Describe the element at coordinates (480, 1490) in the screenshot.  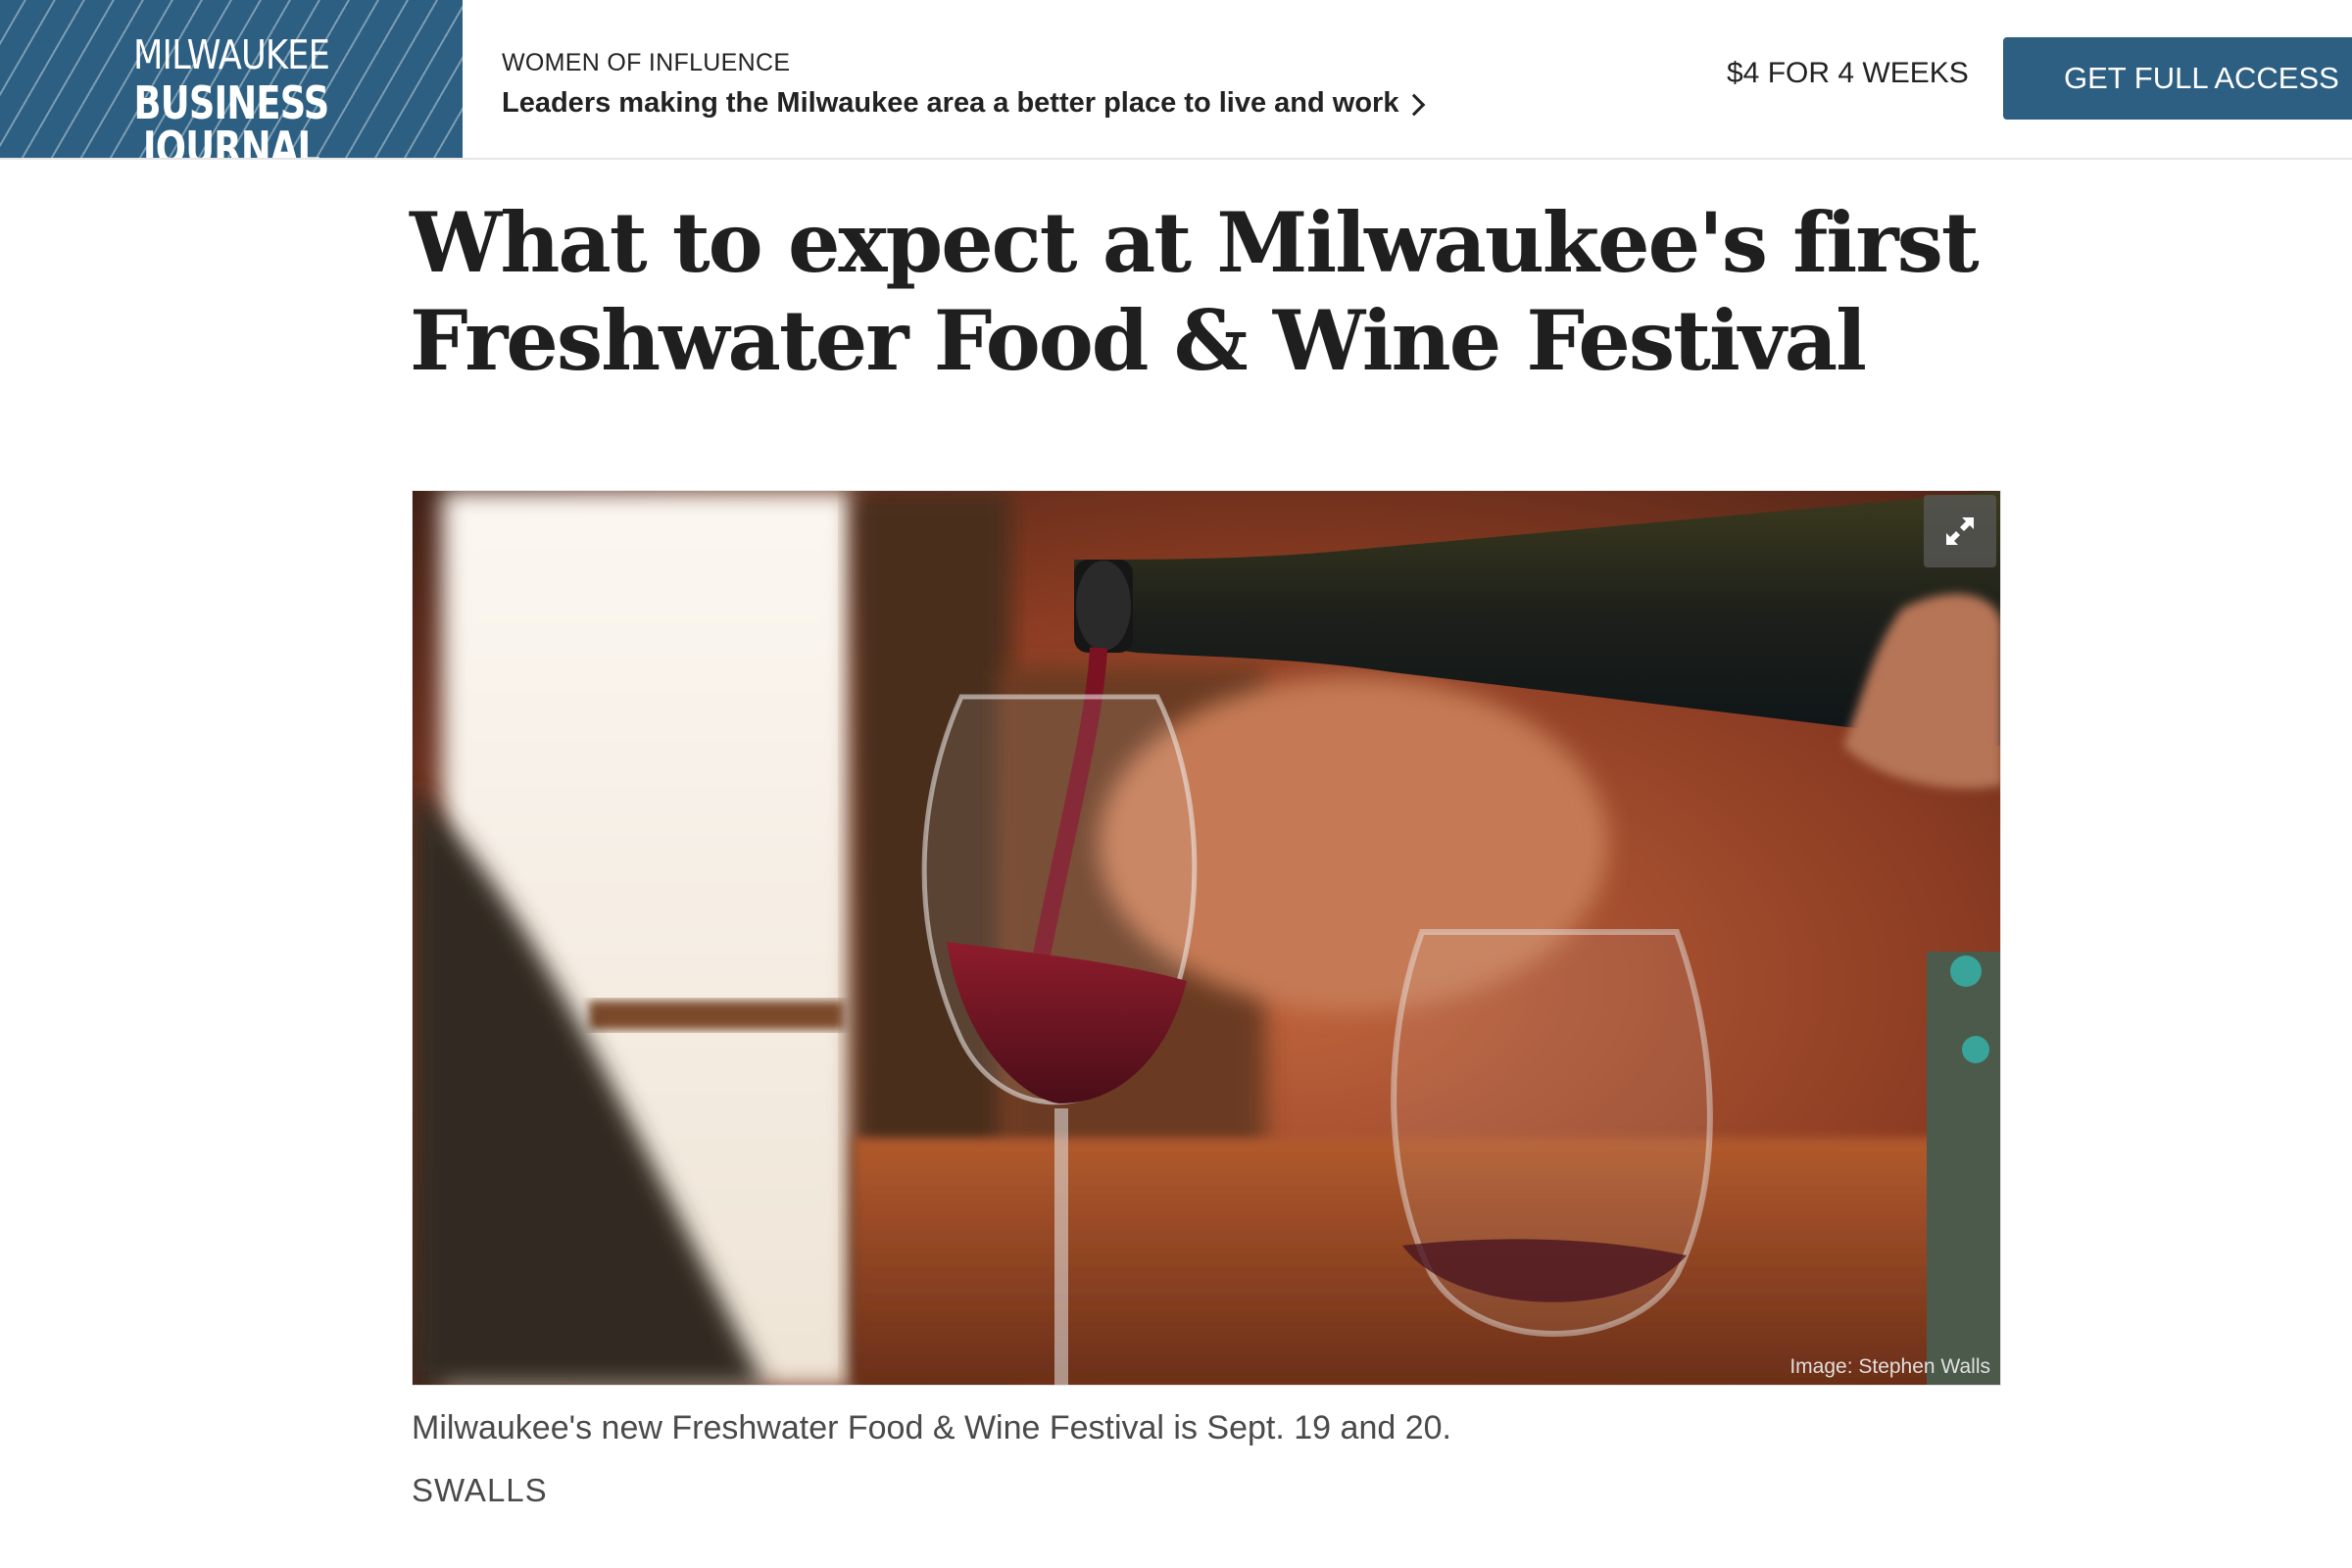
I see `photo-byline: SWALLS` at that location.